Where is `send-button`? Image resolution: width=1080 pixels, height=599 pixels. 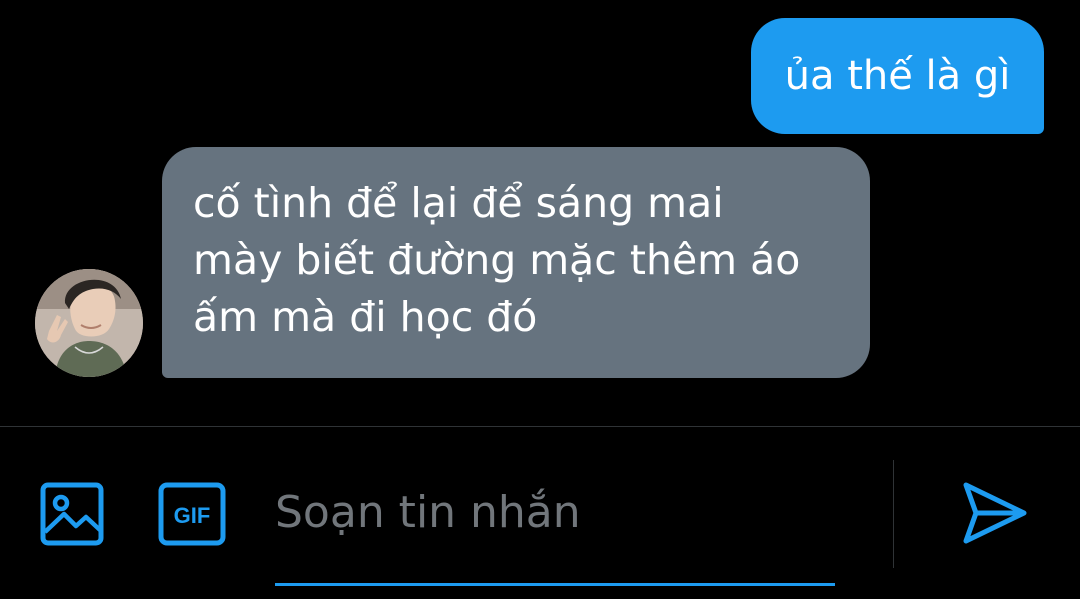 send-button is located at coordinates (994, 513).